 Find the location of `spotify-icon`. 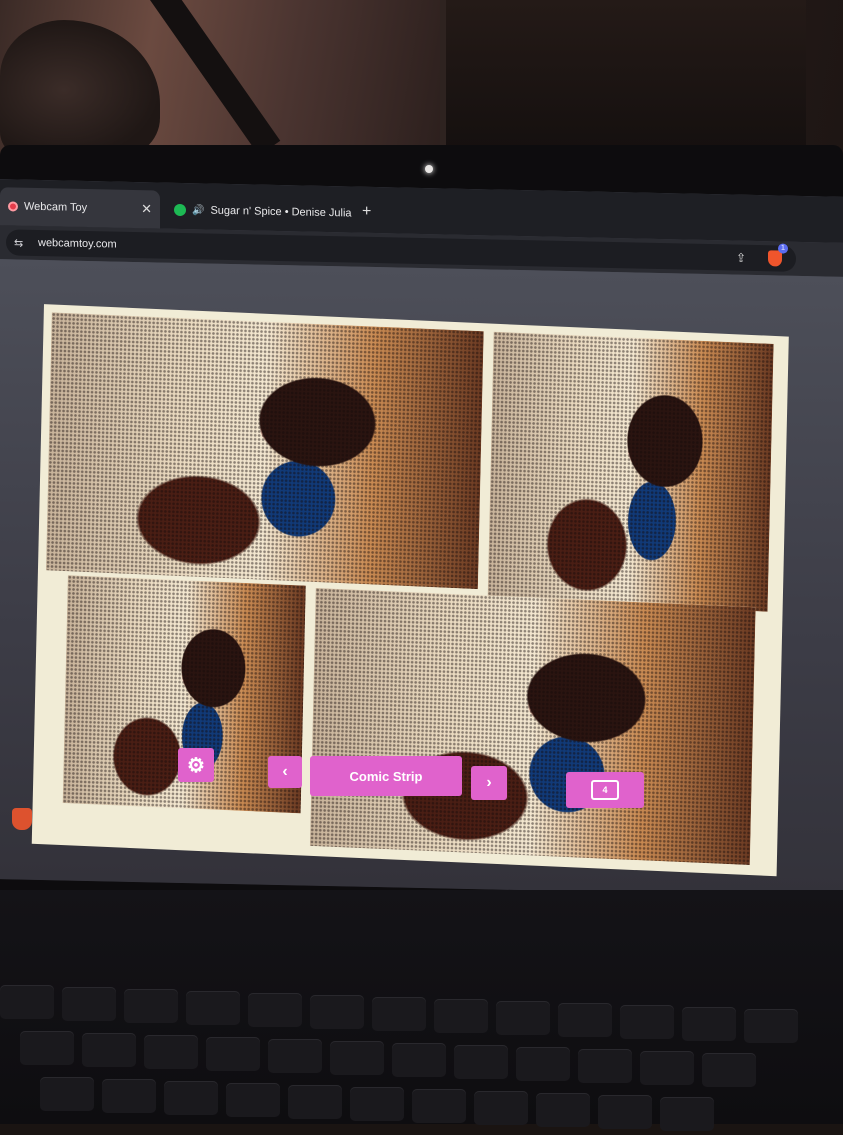

spotify-icon is located at coordinates (180, 210).